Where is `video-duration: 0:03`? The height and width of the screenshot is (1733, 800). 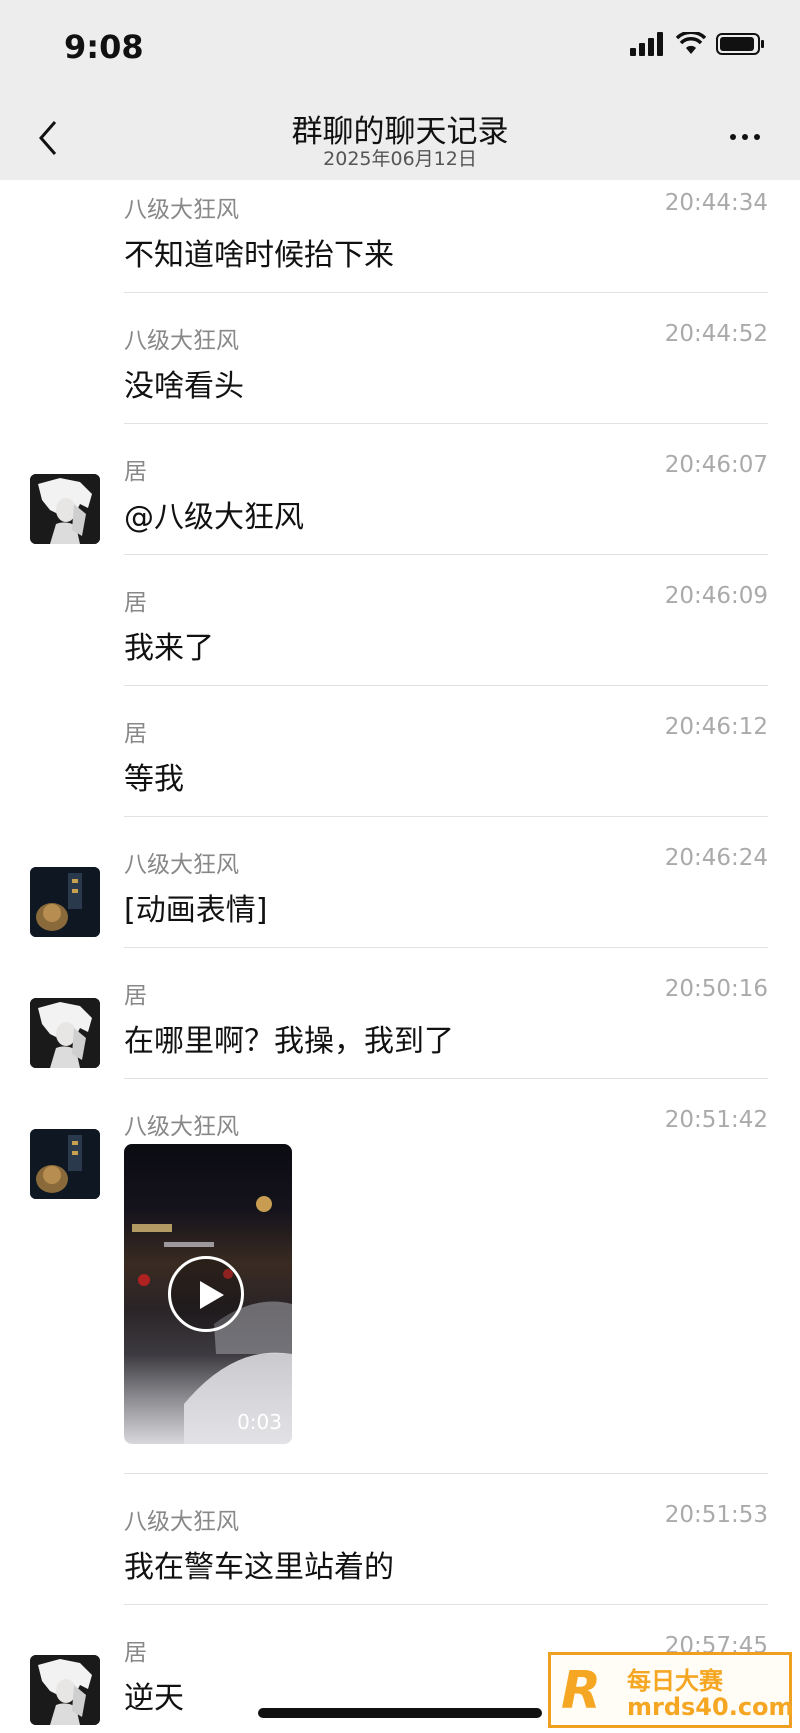
video-duration: 0:03 is located at coordinates (259, 1422).